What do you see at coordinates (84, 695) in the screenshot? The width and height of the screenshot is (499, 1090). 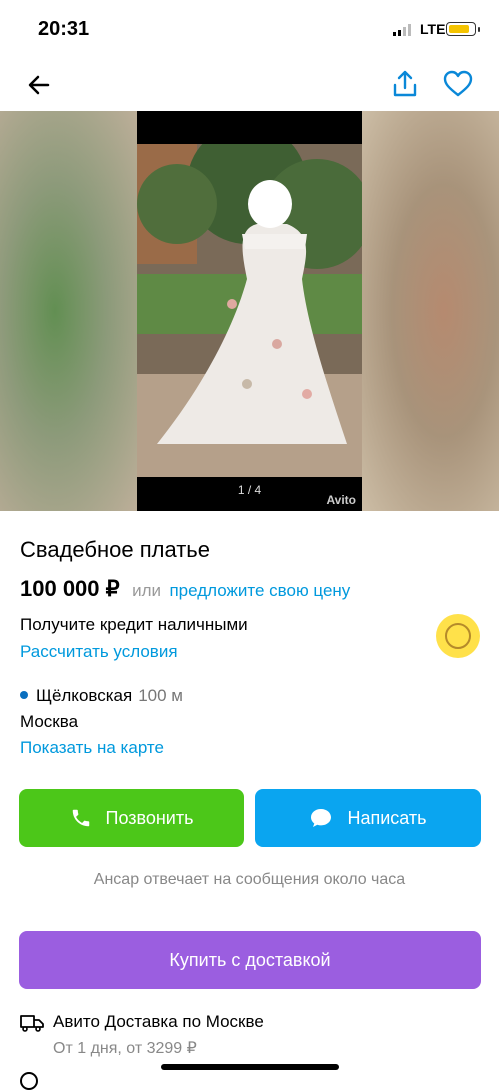 I see `metro-name: Щёлковская` at bounding box center [84, 695].